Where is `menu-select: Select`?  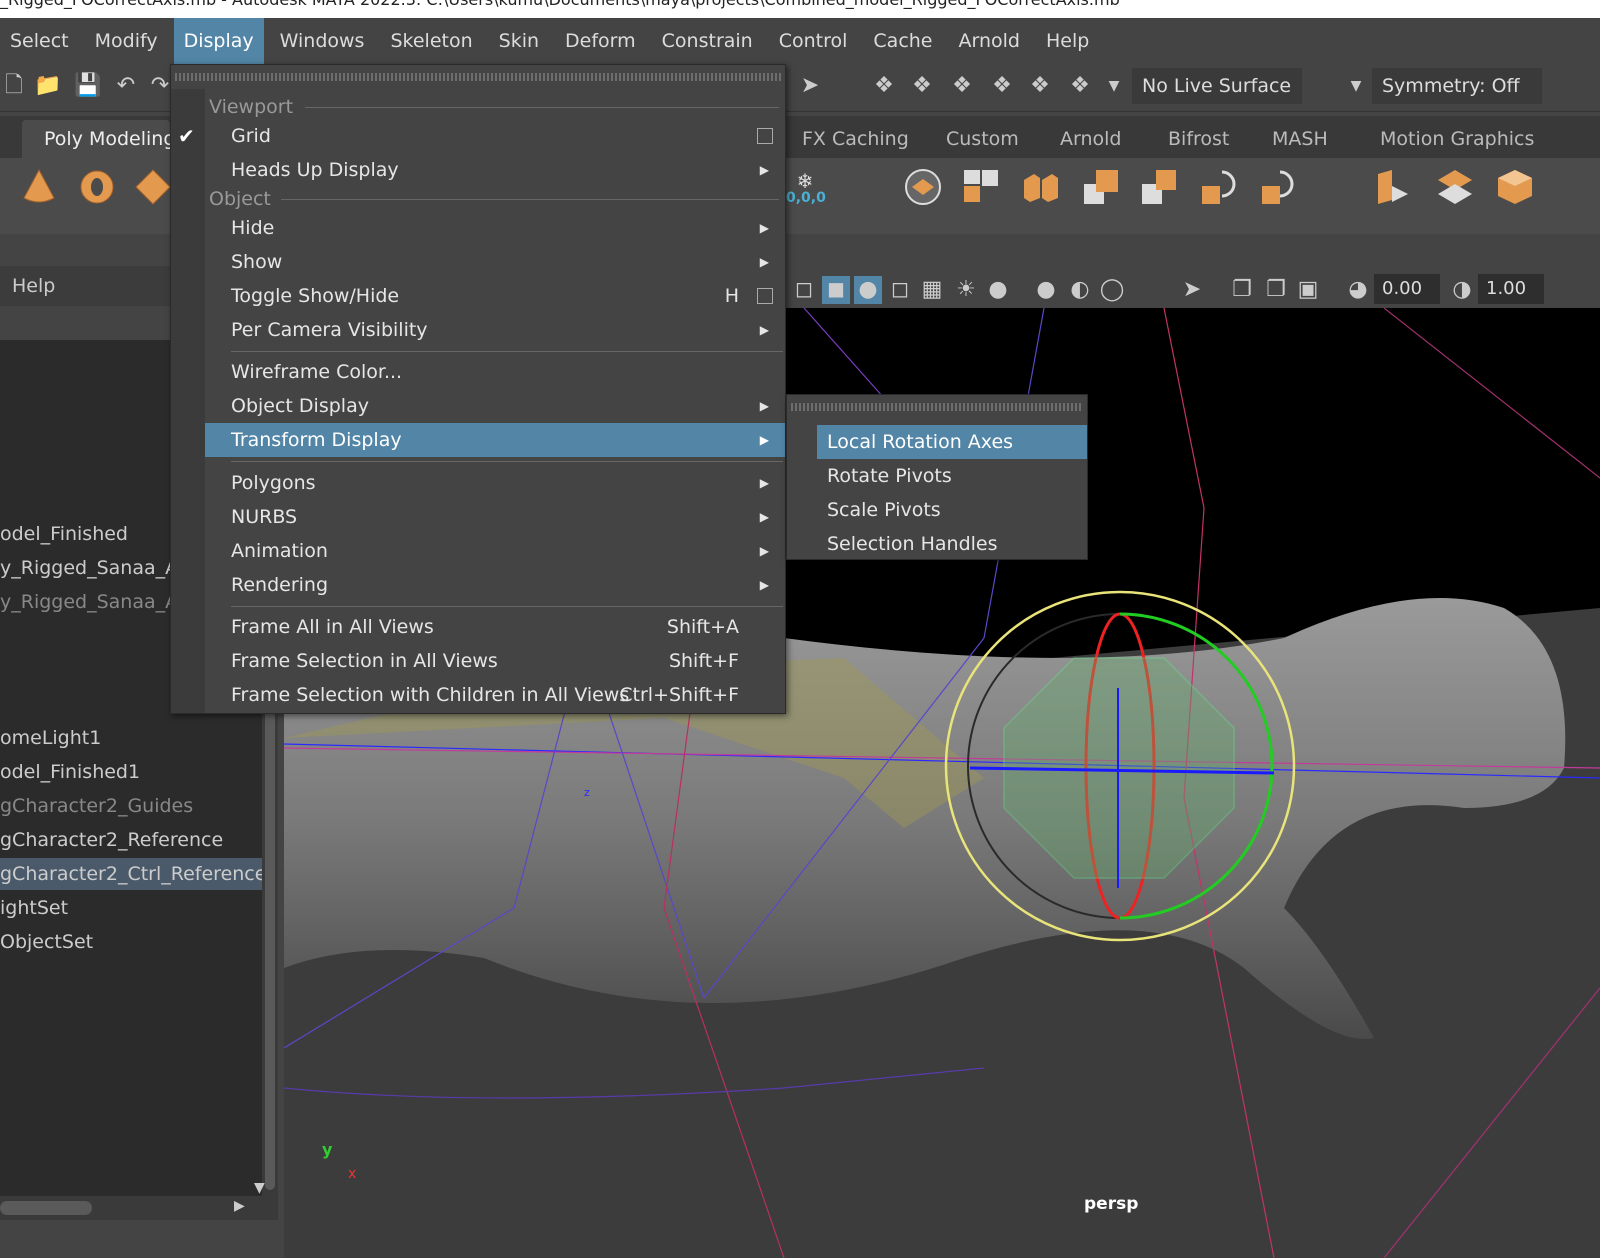
menu-select: Select is located at coordinates (39, 41).